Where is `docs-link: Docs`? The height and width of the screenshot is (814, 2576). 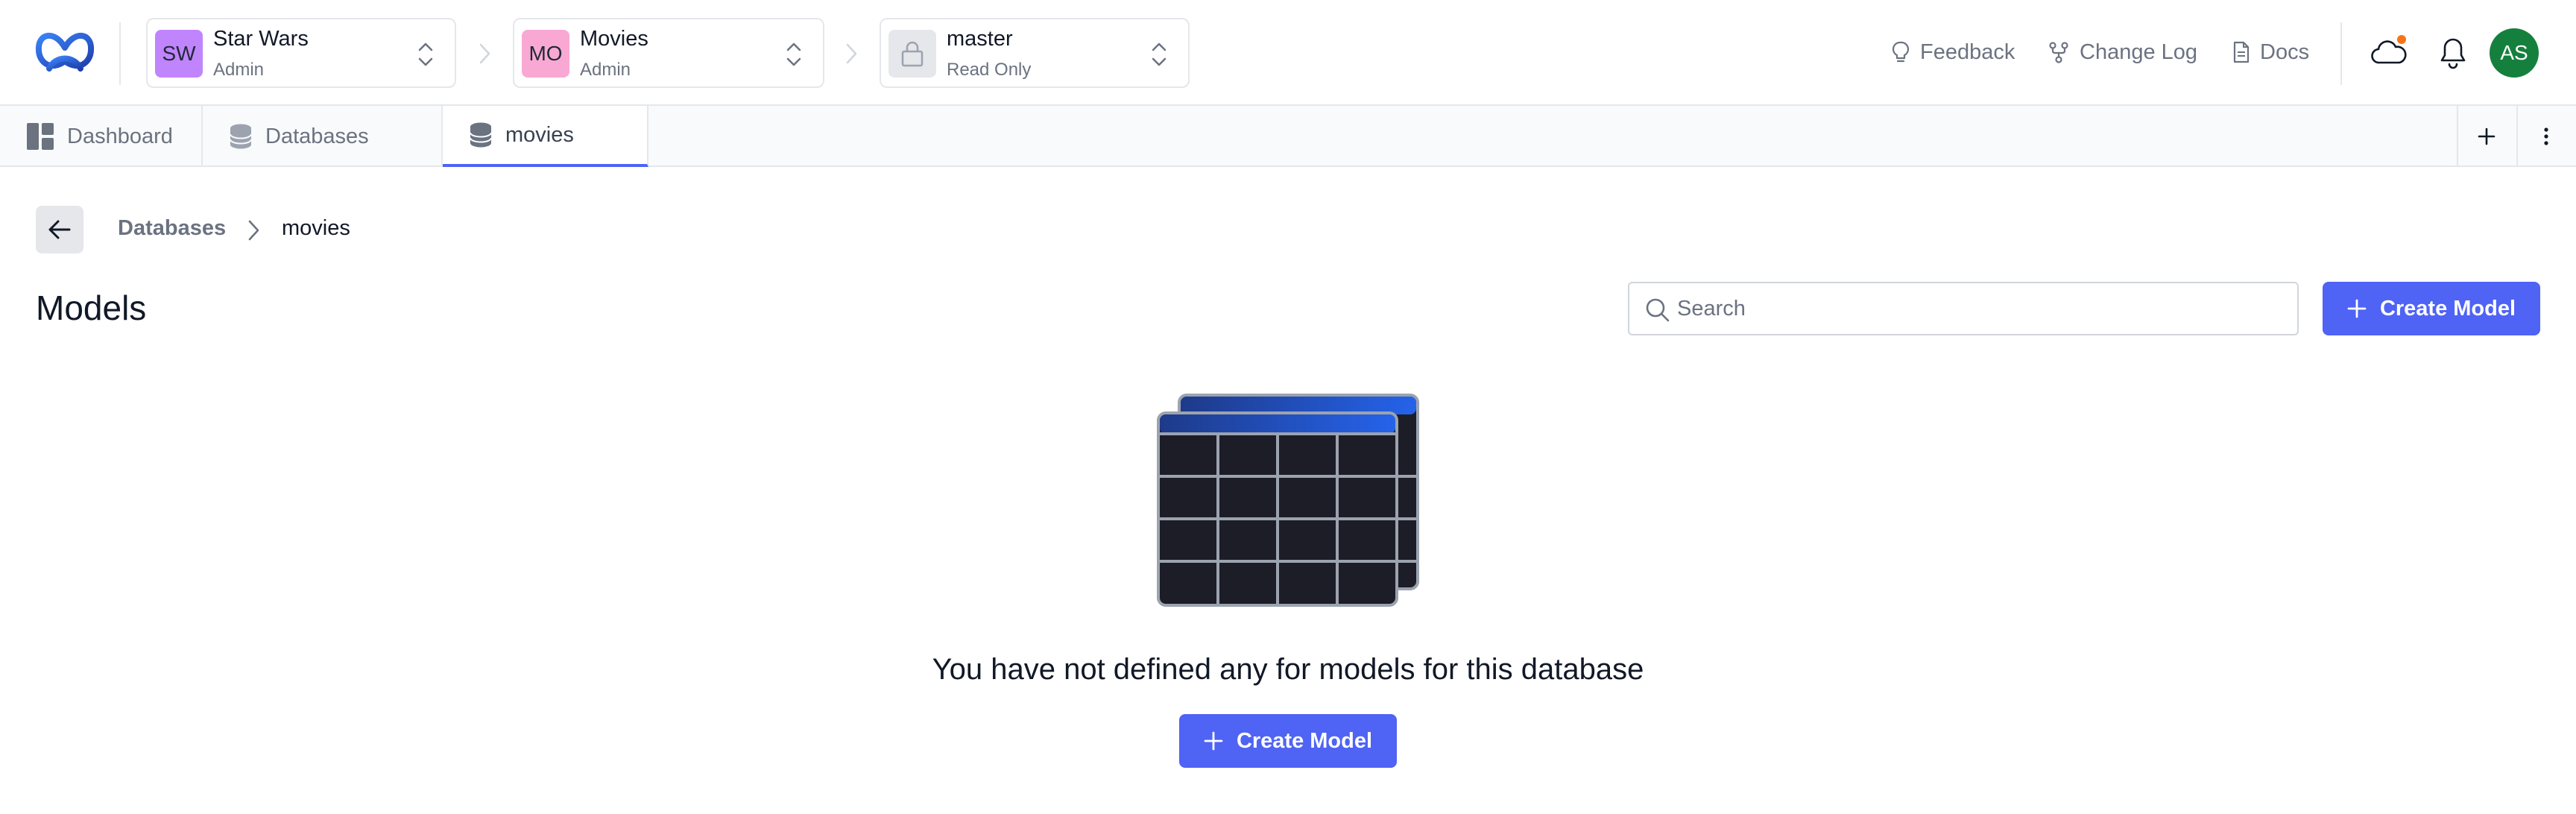 docs-link: Docs is located at coordinates (2270, 52).